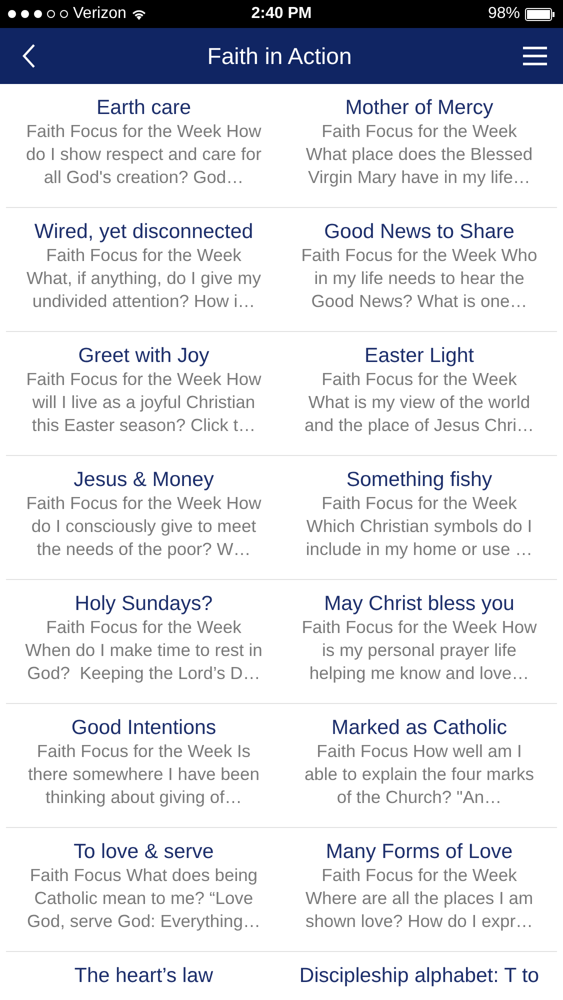  What do you see at coordinates (419, 108) in the screenshot?
I see `article-title: Mother of Mercy` at bounding box center [419, 108].